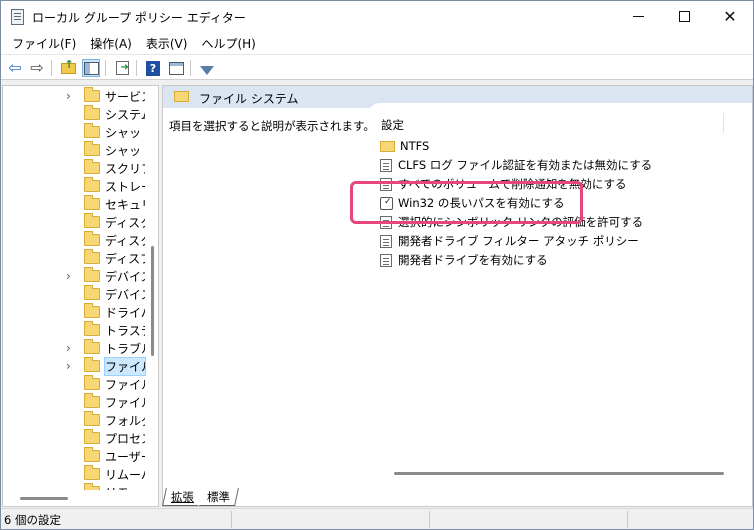 The image size is (754, 530). I want to click on tree-vertical-scrollbar, so click(153, 288).